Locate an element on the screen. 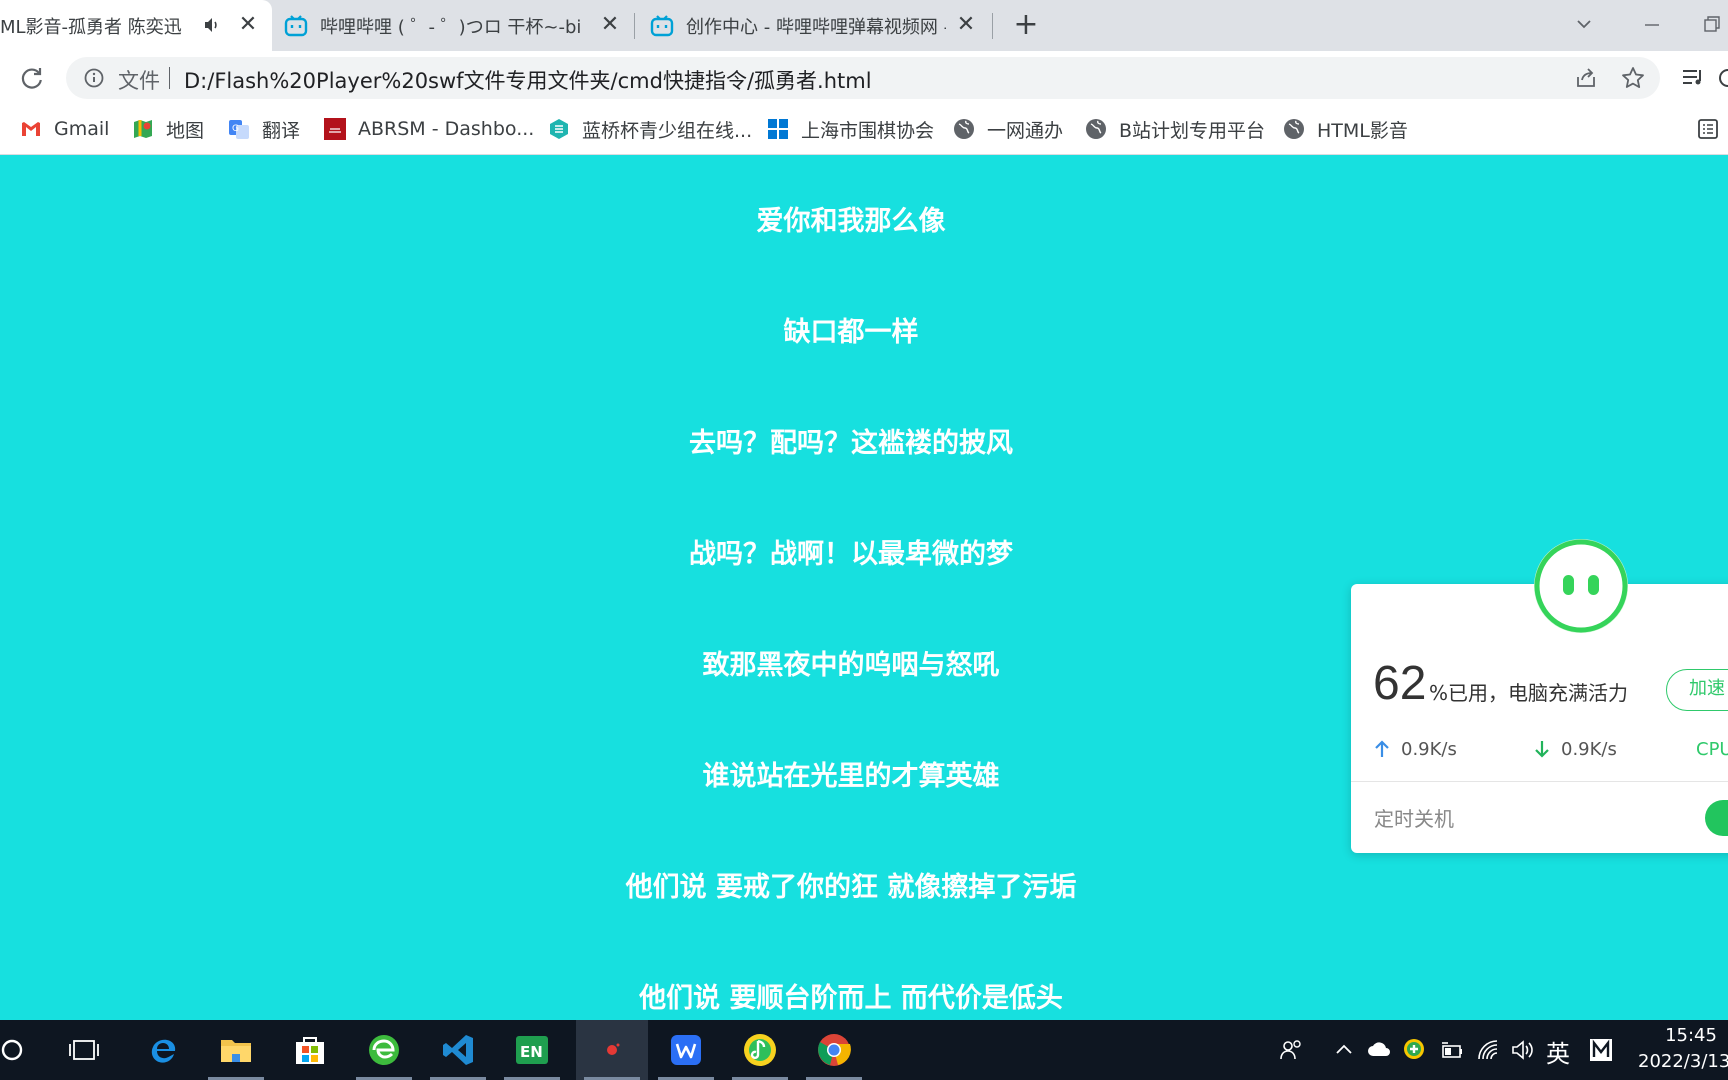  lyric-line: 缺口都一样 is located at coordinates (851, 332).